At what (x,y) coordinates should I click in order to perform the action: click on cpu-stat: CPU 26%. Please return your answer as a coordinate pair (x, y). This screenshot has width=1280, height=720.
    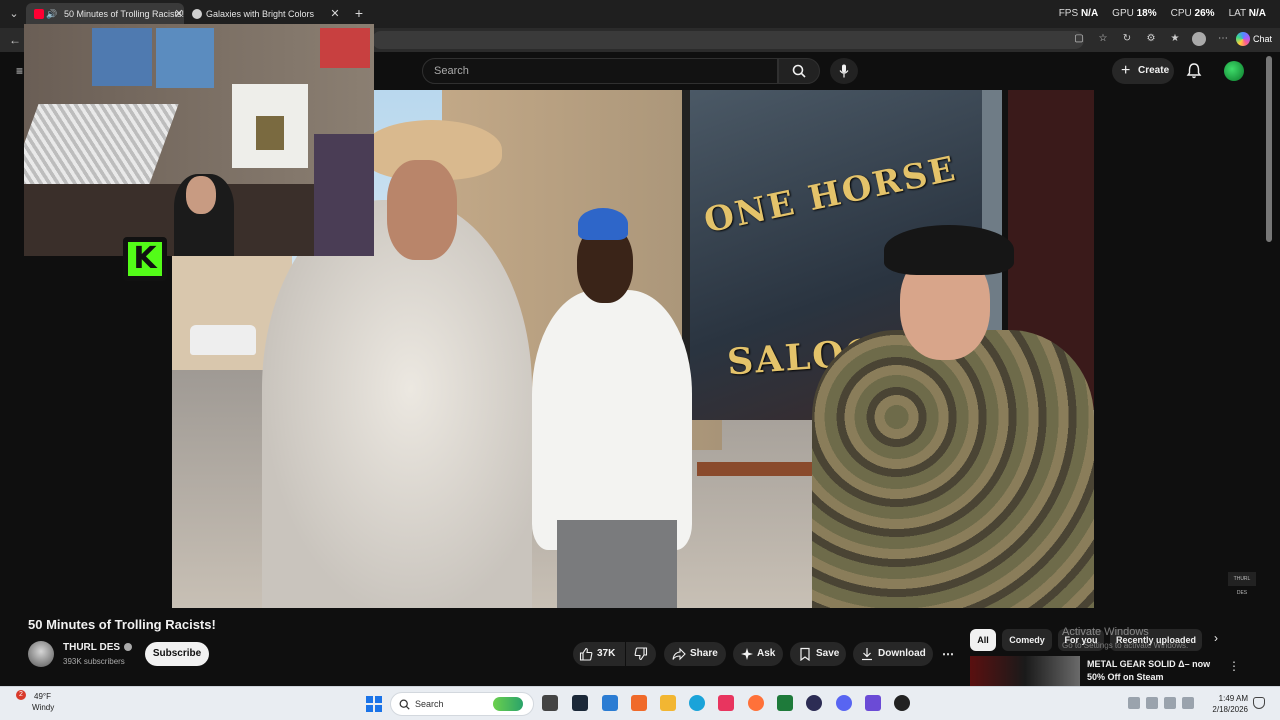
    Looking at the image, I should click on (1192, 13).